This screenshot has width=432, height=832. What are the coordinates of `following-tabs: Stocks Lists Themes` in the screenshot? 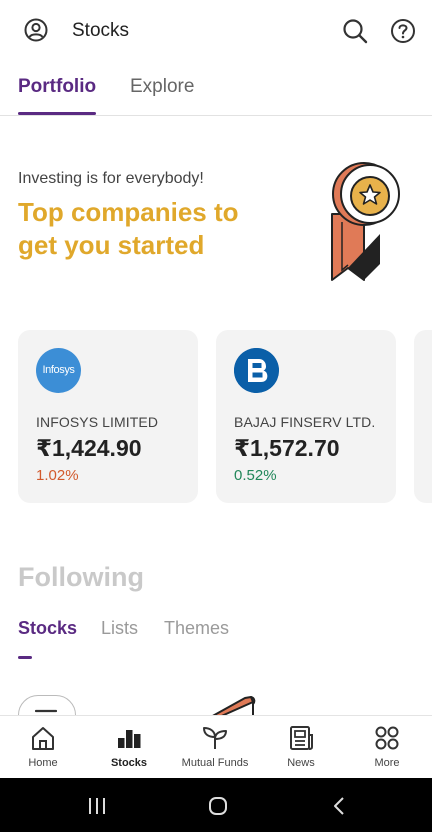 It's located at (216, 638).